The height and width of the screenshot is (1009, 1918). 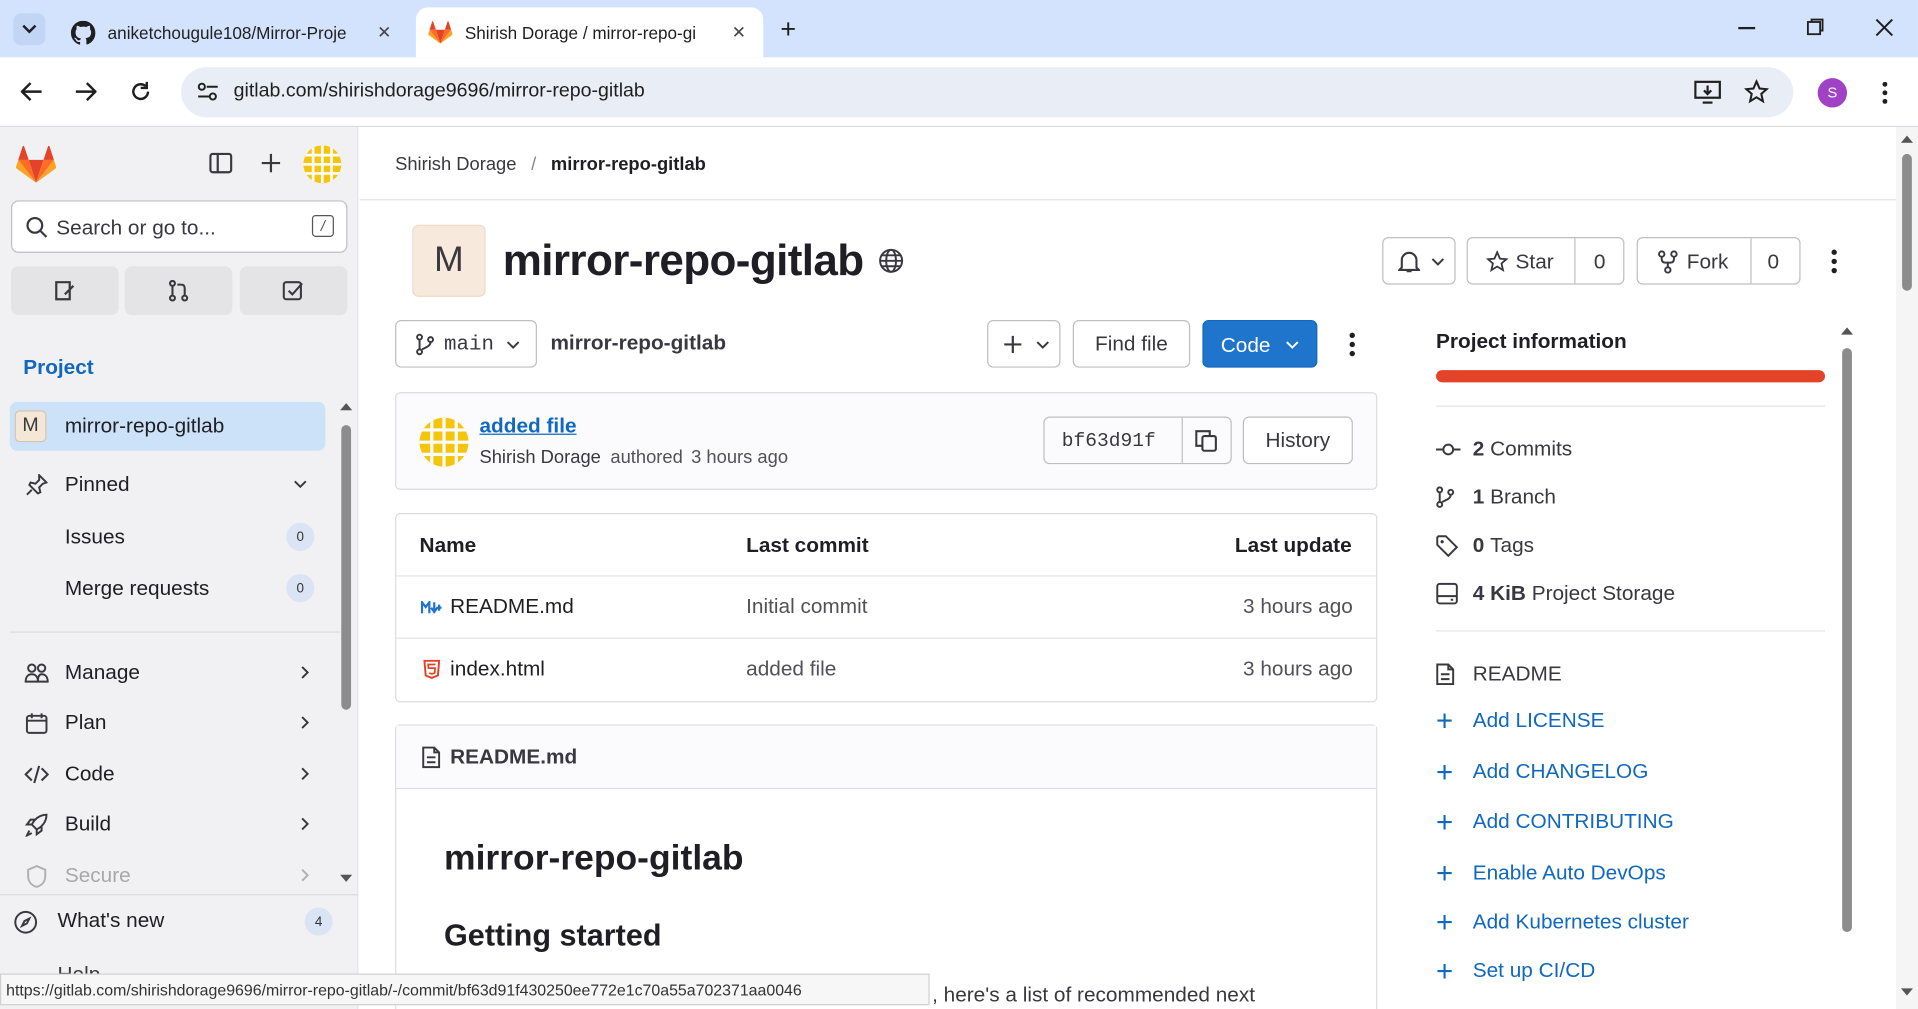 I want to click on readme-link-label: README, so click(x=1517, y=674).